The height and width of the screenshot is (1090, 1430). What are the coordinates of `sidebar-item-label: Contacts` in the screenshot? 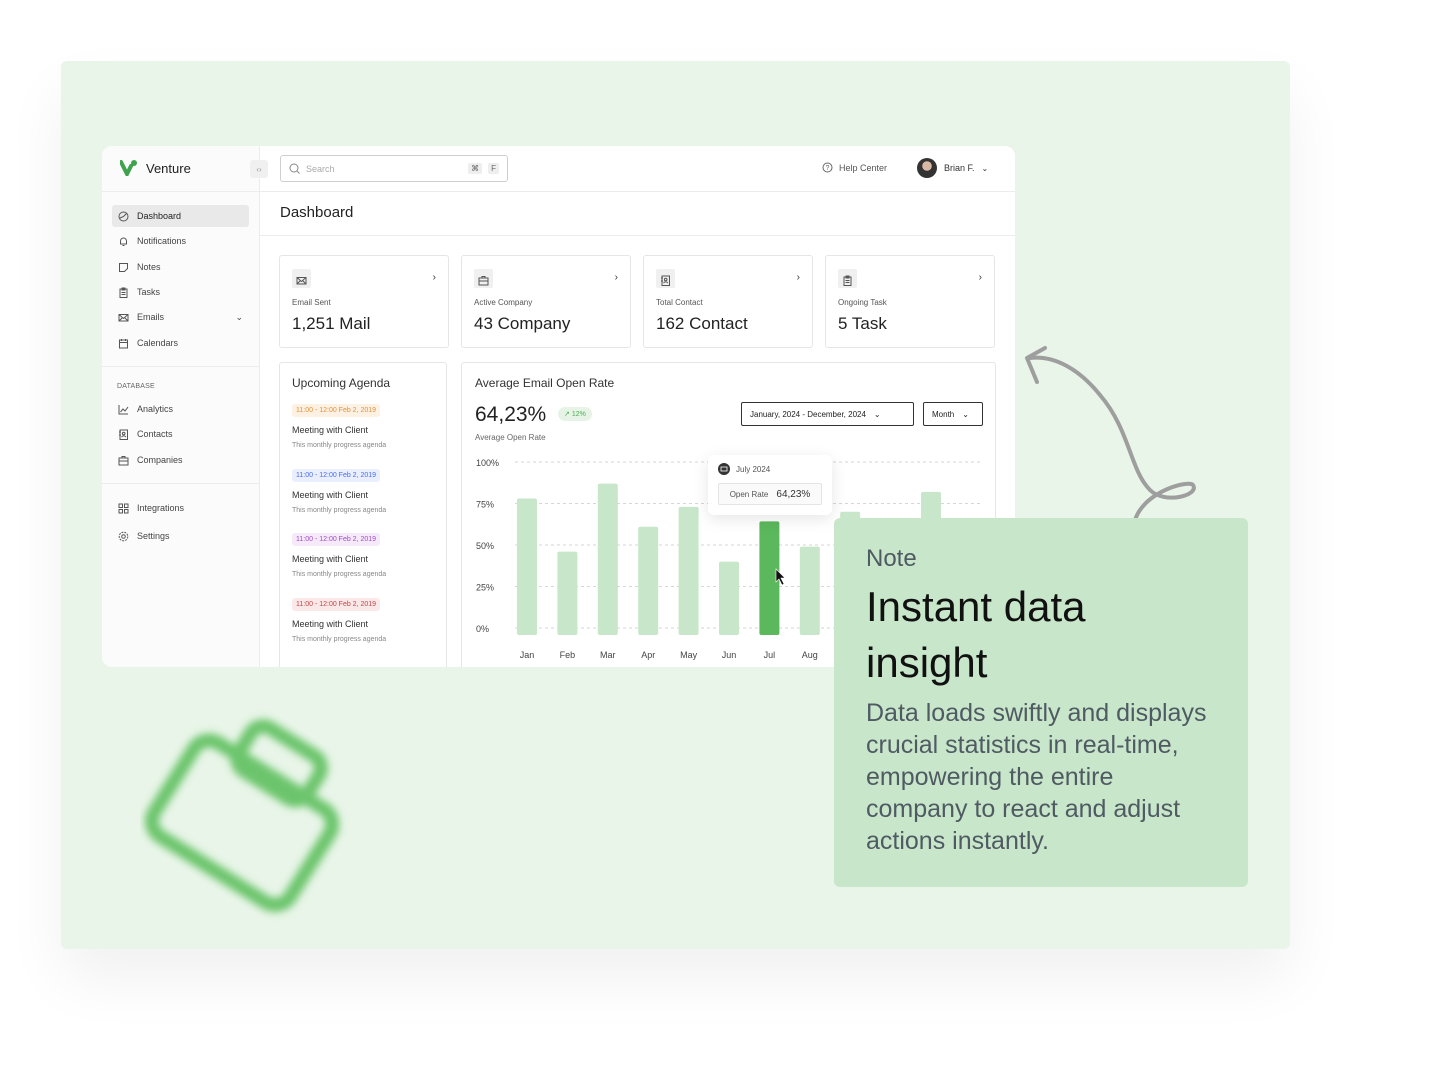 It's located at (155, 434).